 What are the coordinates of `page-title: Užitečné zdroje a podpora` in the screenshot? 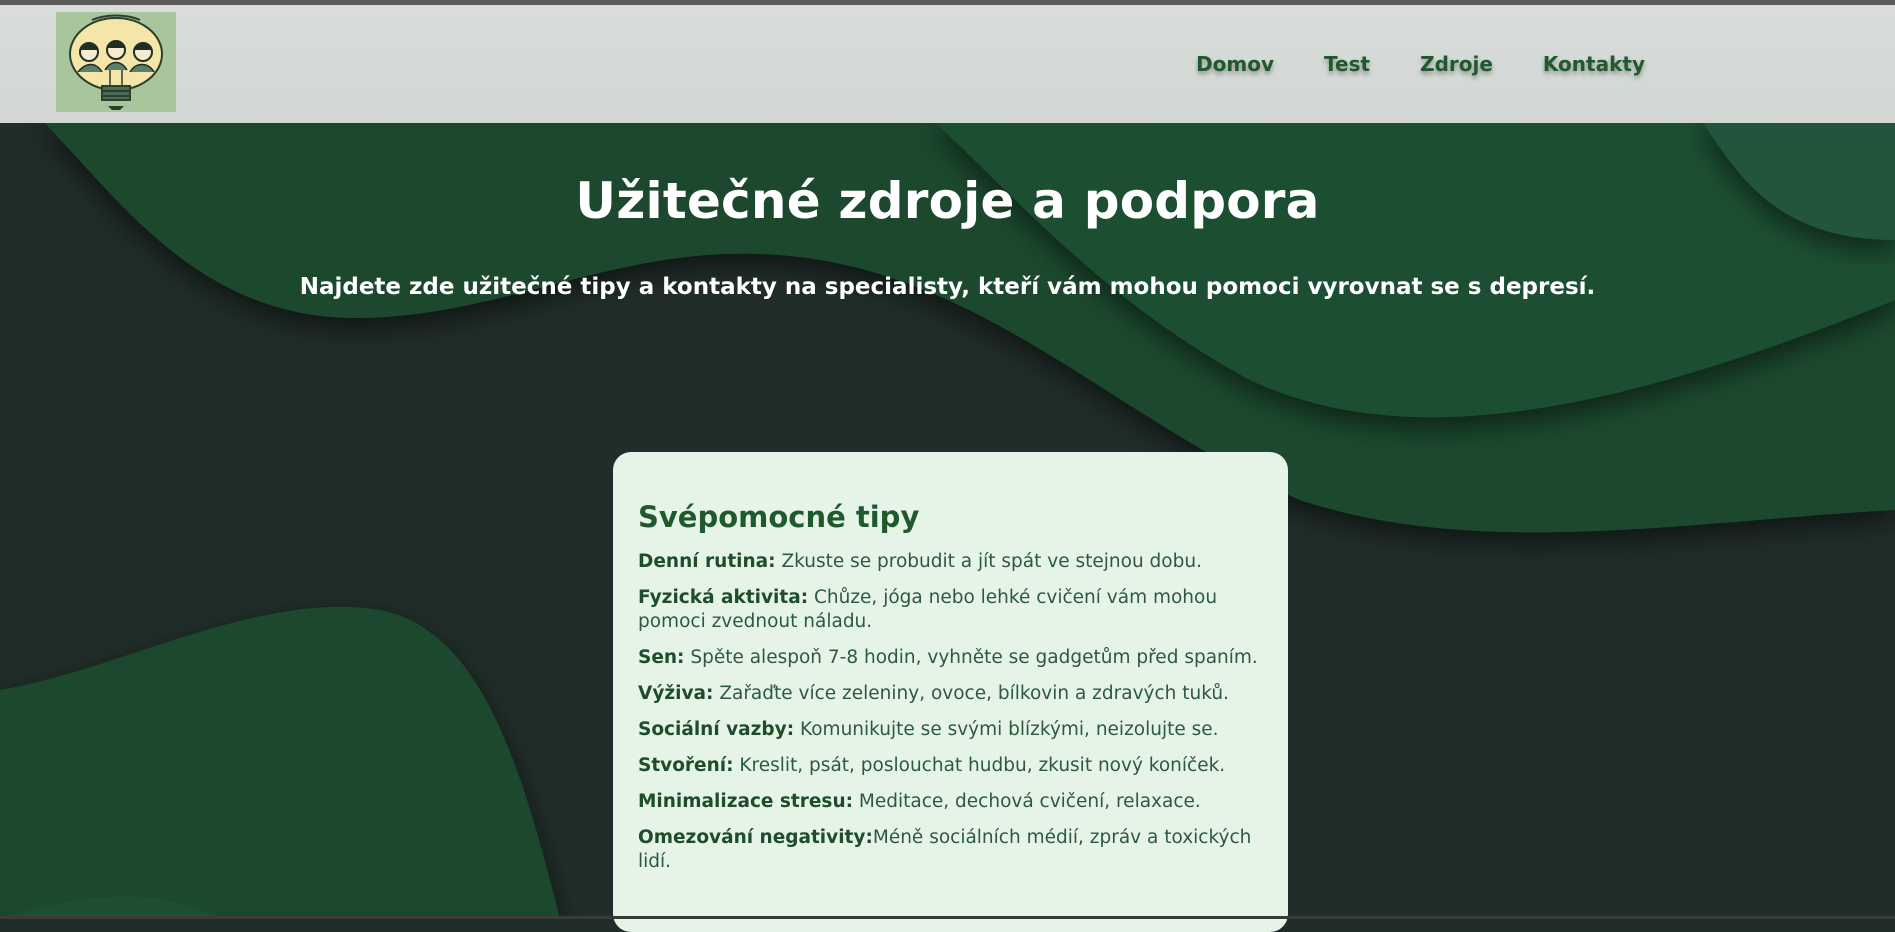 It's located at (947, 201).